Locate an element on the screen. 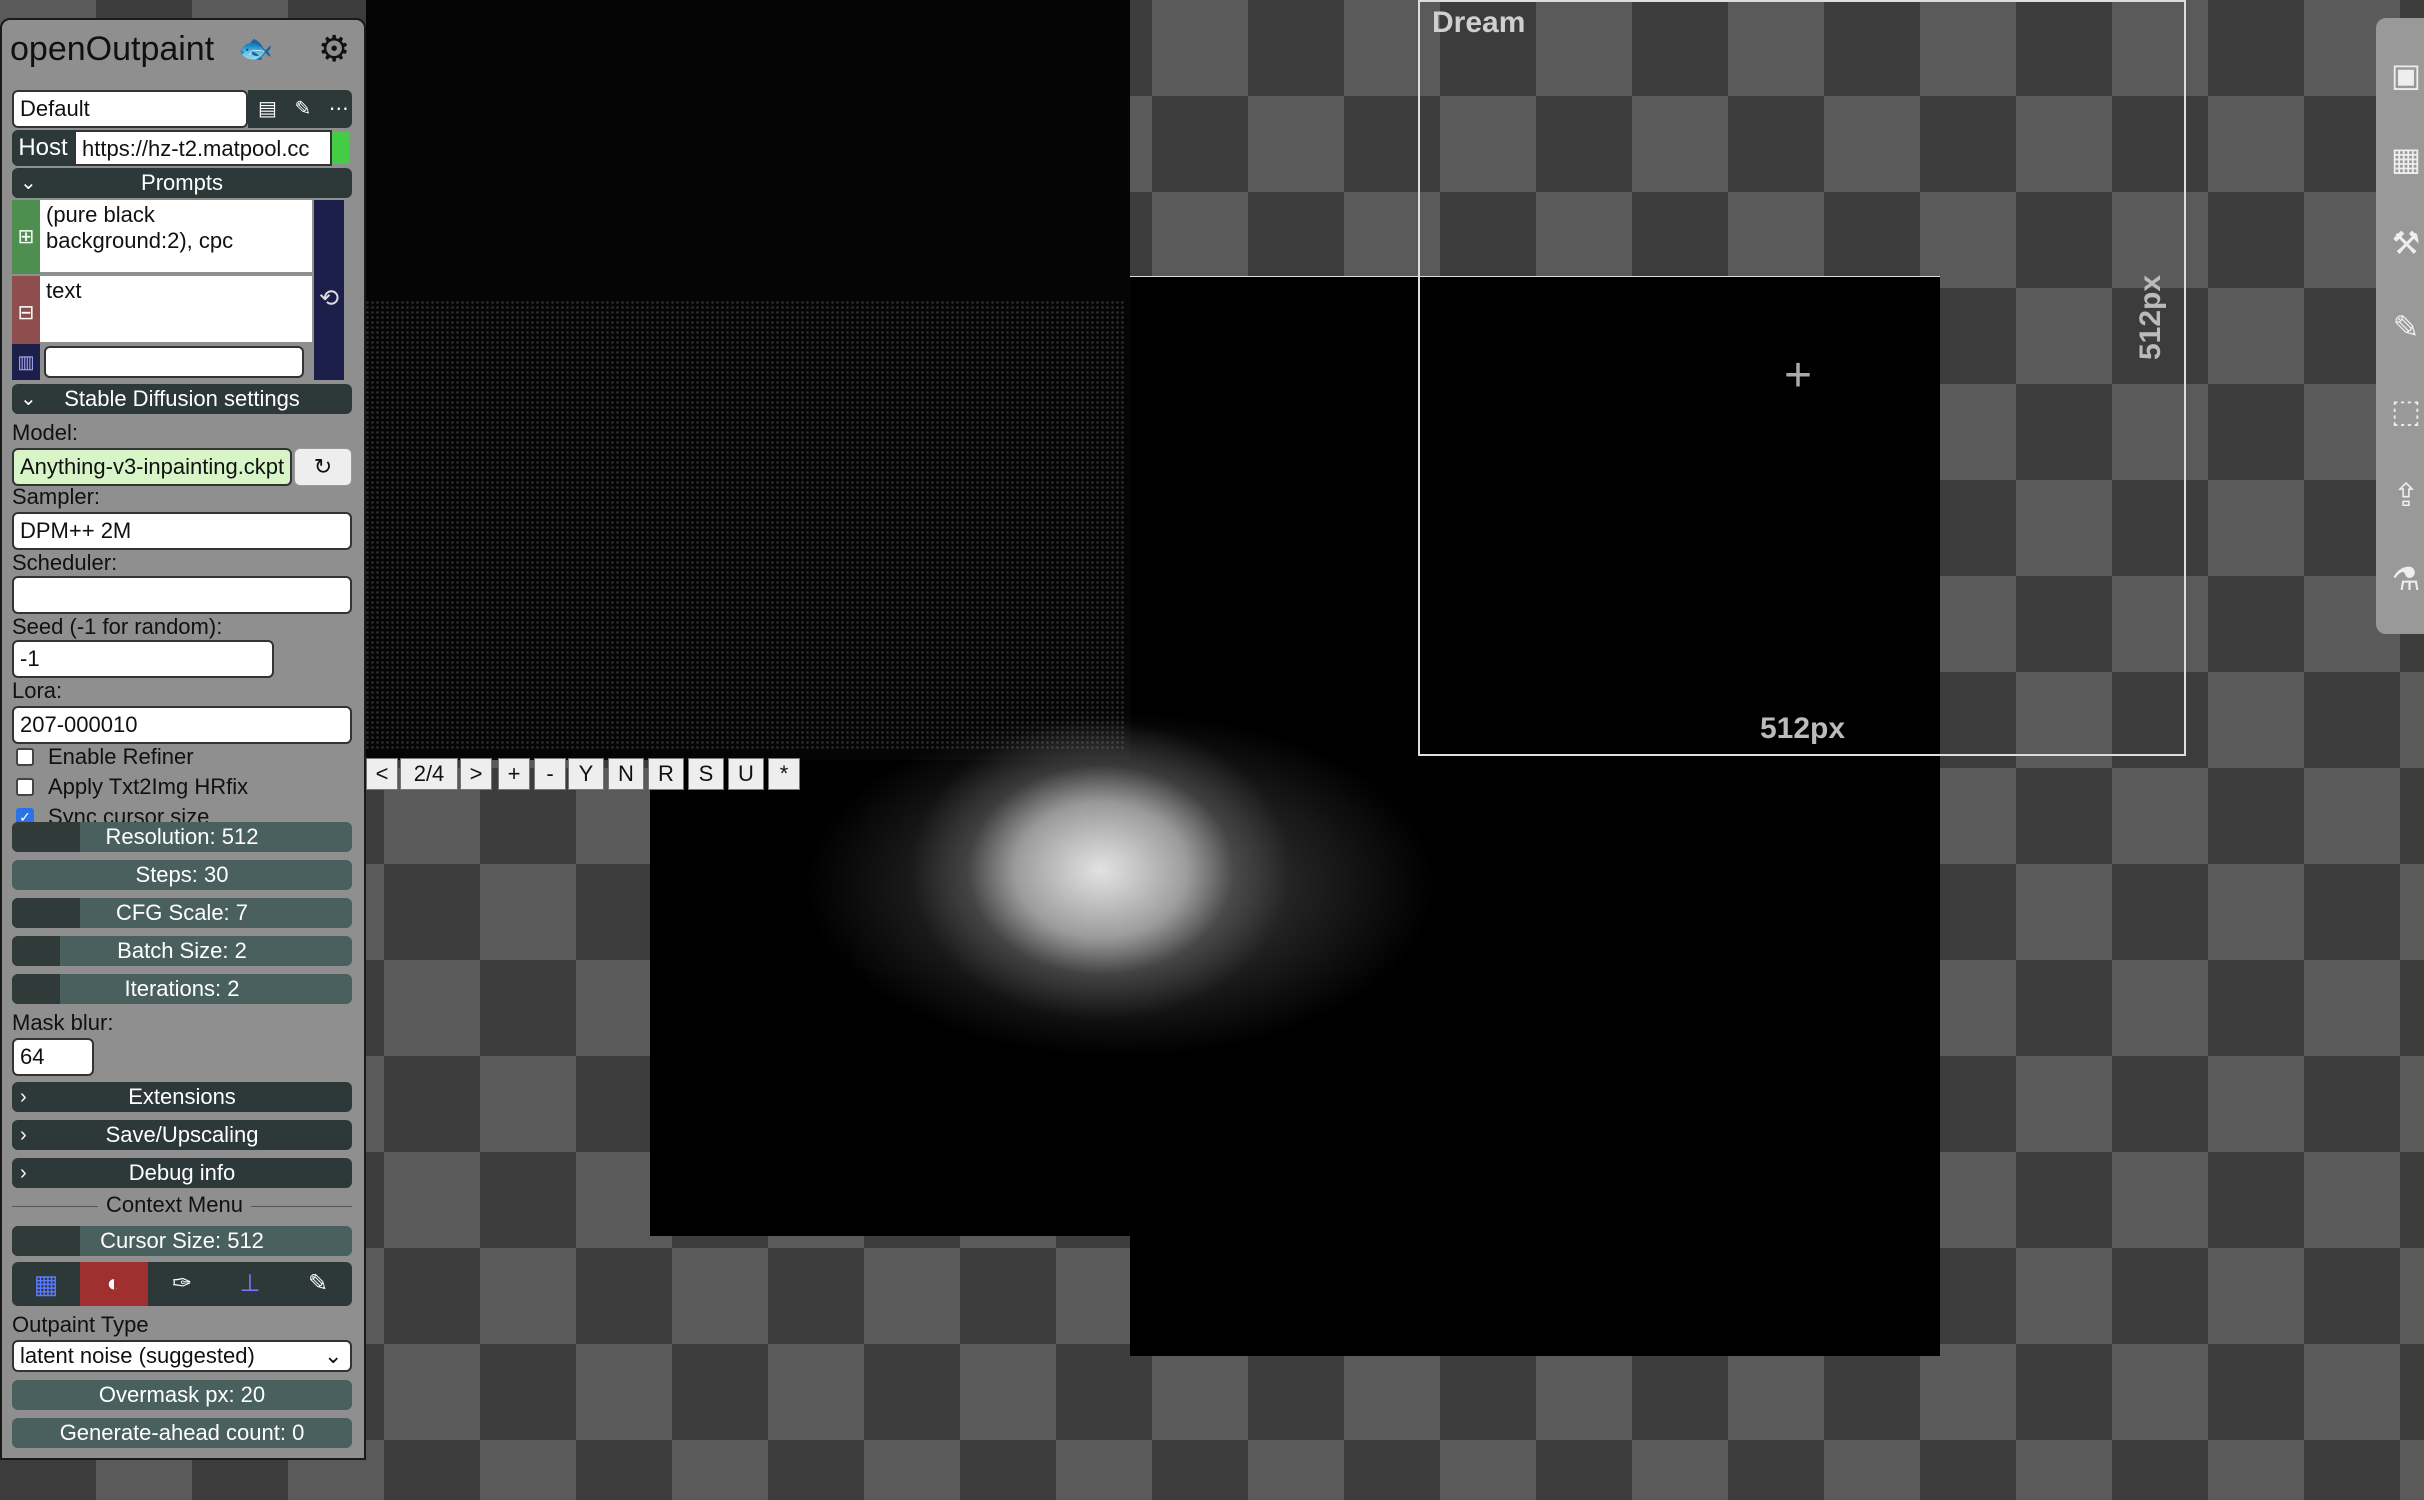 The height and width of the screenshot is (1500, 2424). size-label-horizontal: 512px is located at coordinates (1803, 728).